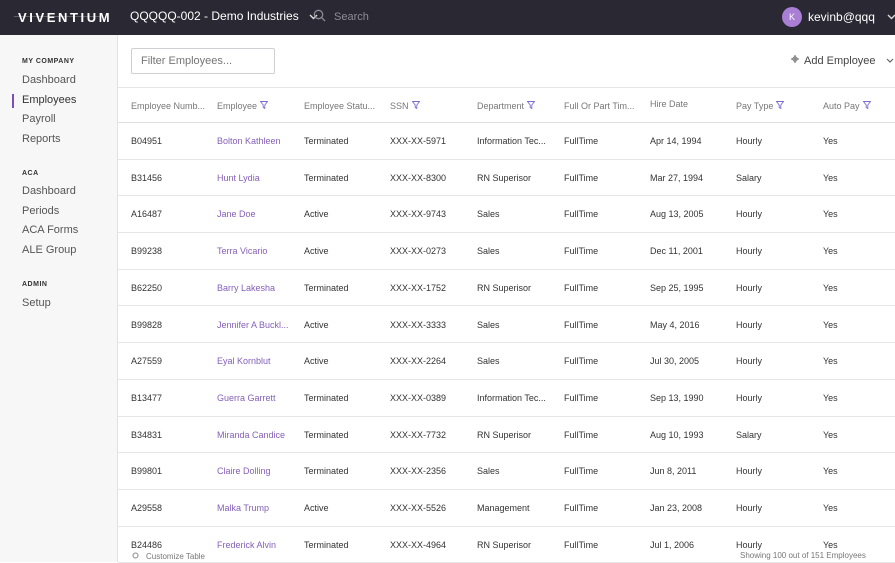 The height and width of the screenshot is (563, 895). I want to click on cell-employee-name: Hunt Lydia, so click(238, 178).